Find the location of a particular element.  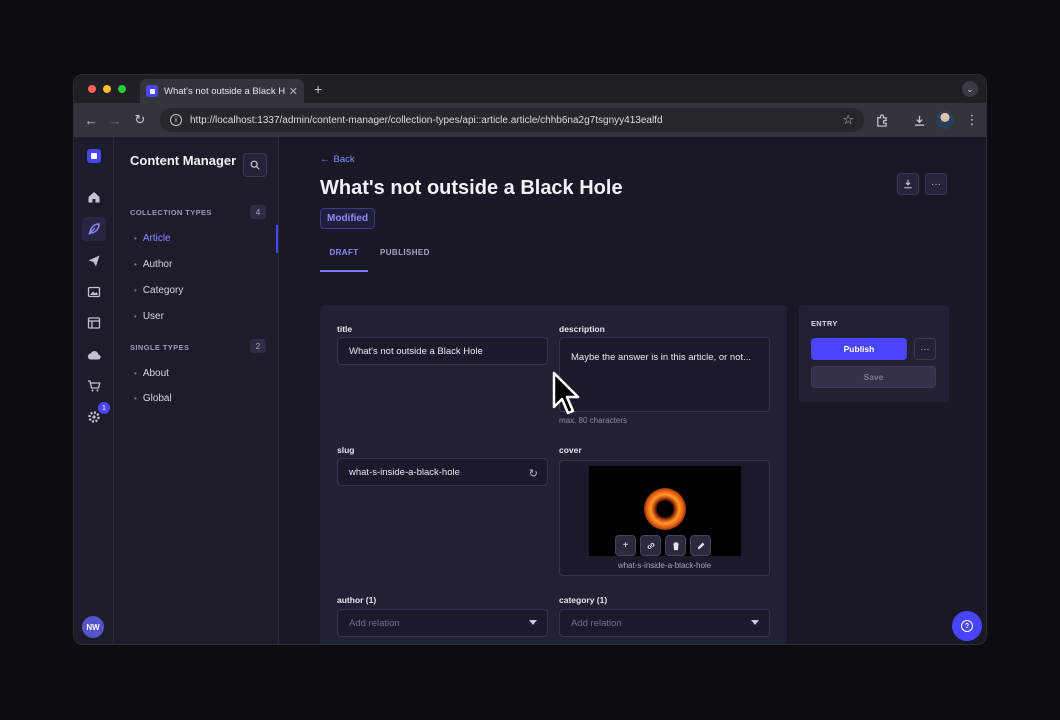

extensions-icon is located at coordinates (881, 120).